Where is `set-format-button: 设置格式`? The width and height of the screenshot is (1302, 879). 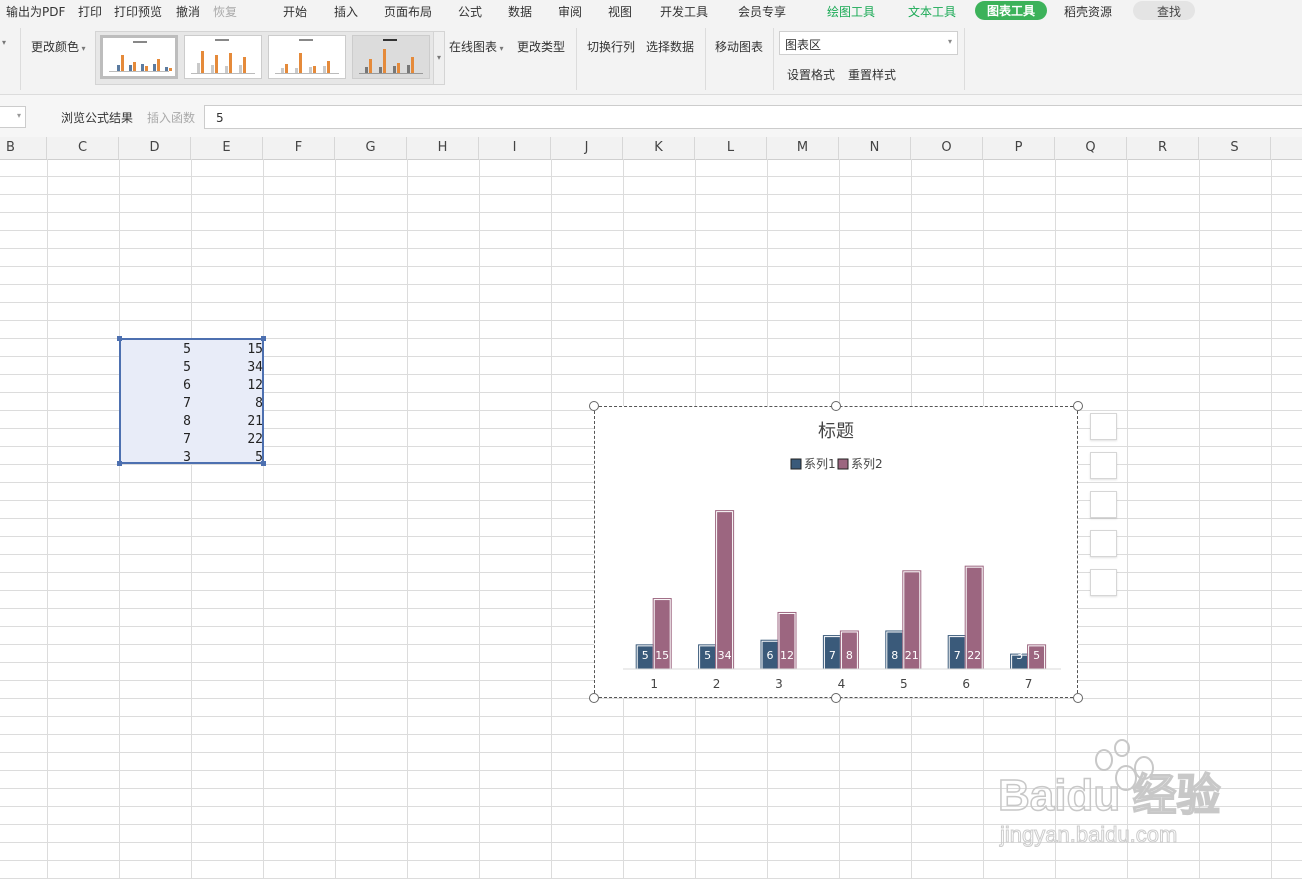 set-format-button: 设置格式 is located at coordinates (811, 74).